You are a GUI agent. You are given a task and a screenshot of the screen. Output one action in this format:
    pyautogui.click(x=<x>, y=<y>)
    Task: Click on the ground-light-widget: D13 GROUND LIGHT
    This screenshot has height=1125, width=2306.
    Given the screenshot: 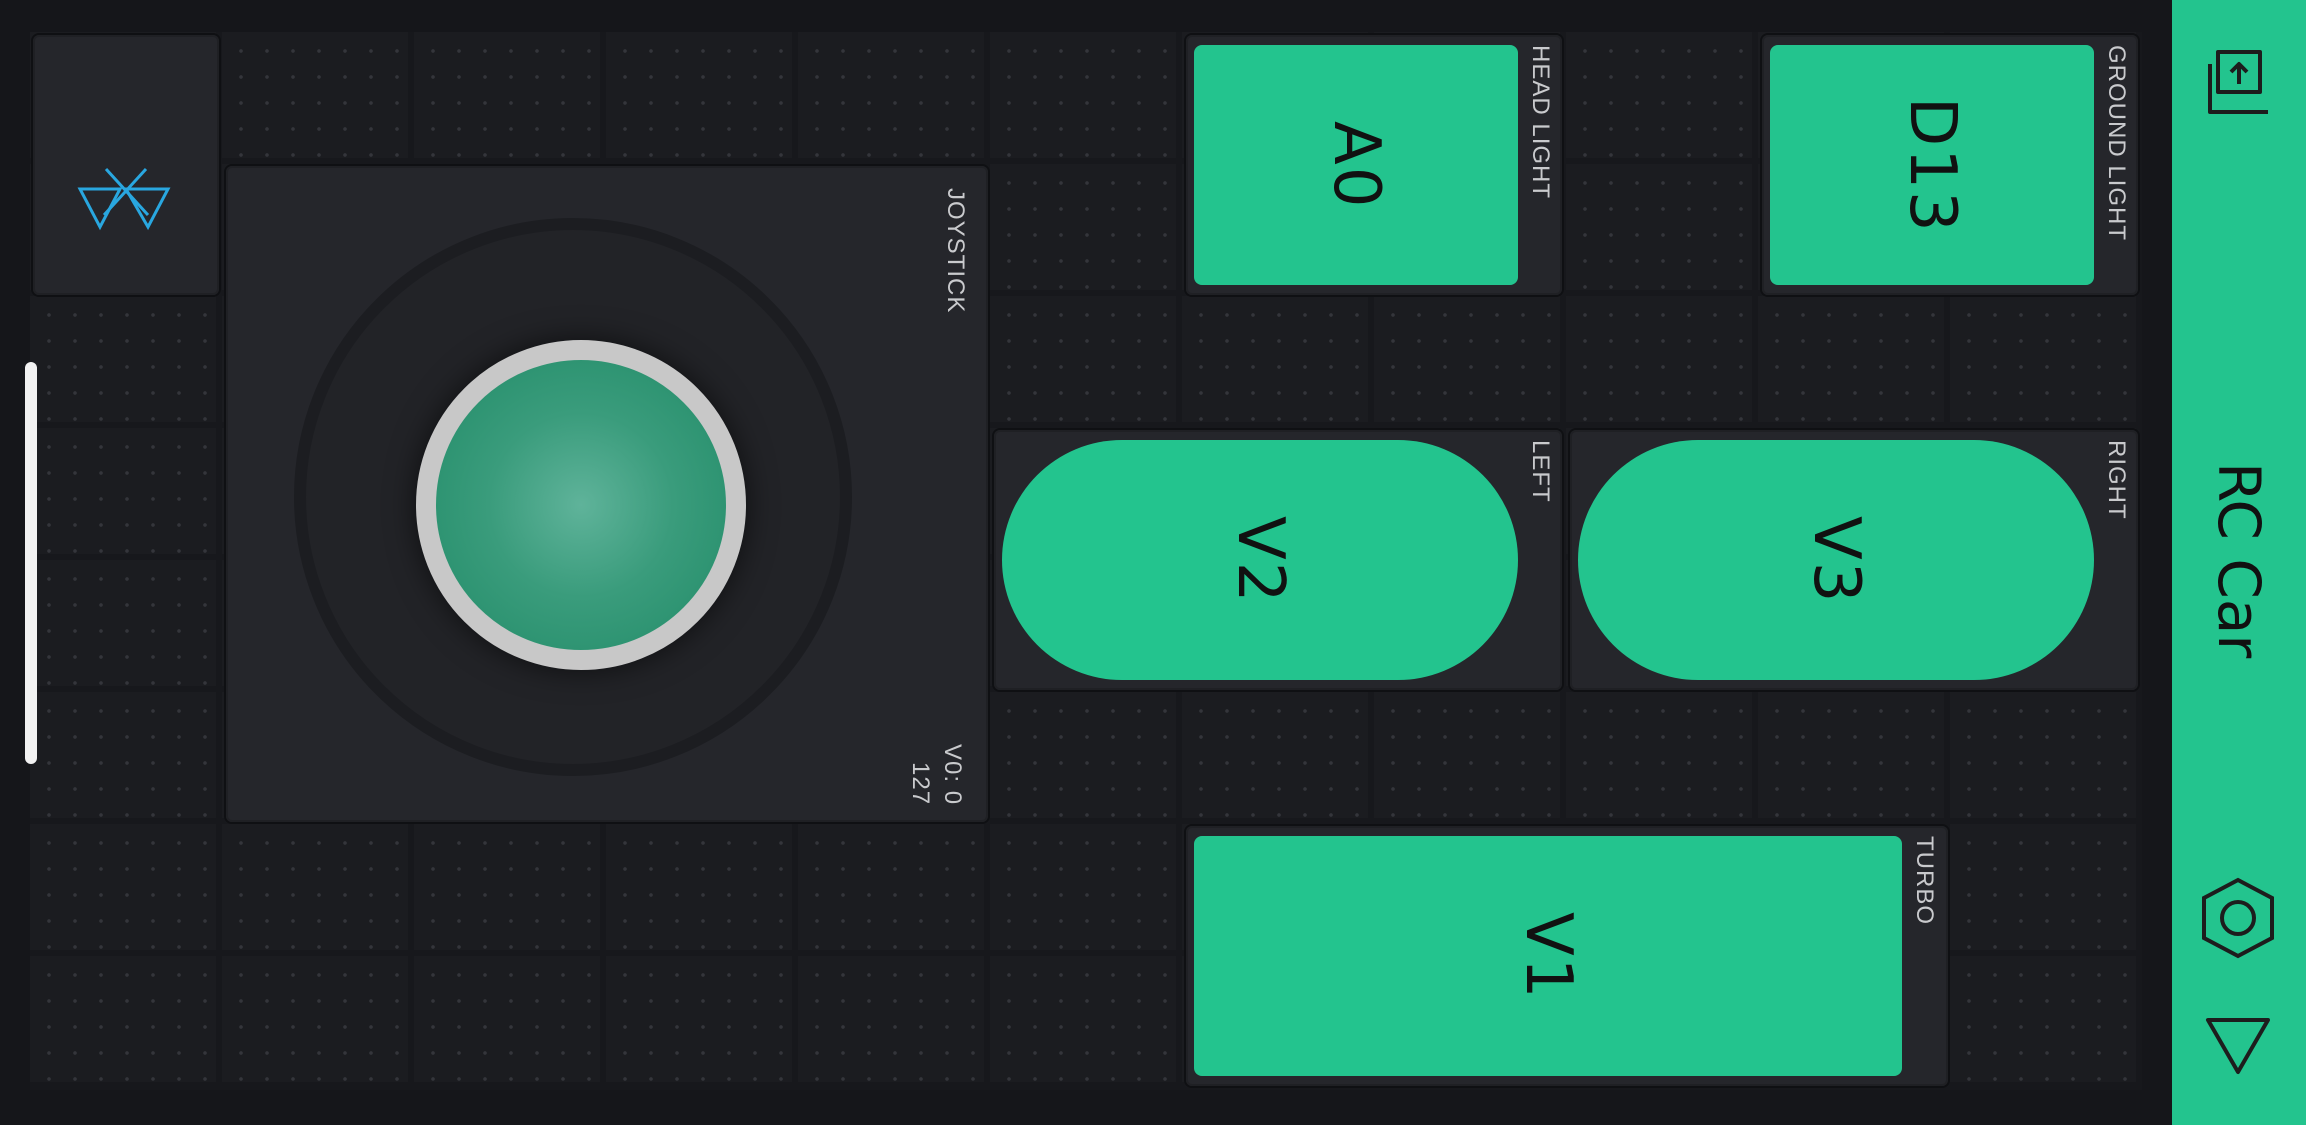 What is the action you would take?
    pyautogui.click(x=1950, y=165)
    